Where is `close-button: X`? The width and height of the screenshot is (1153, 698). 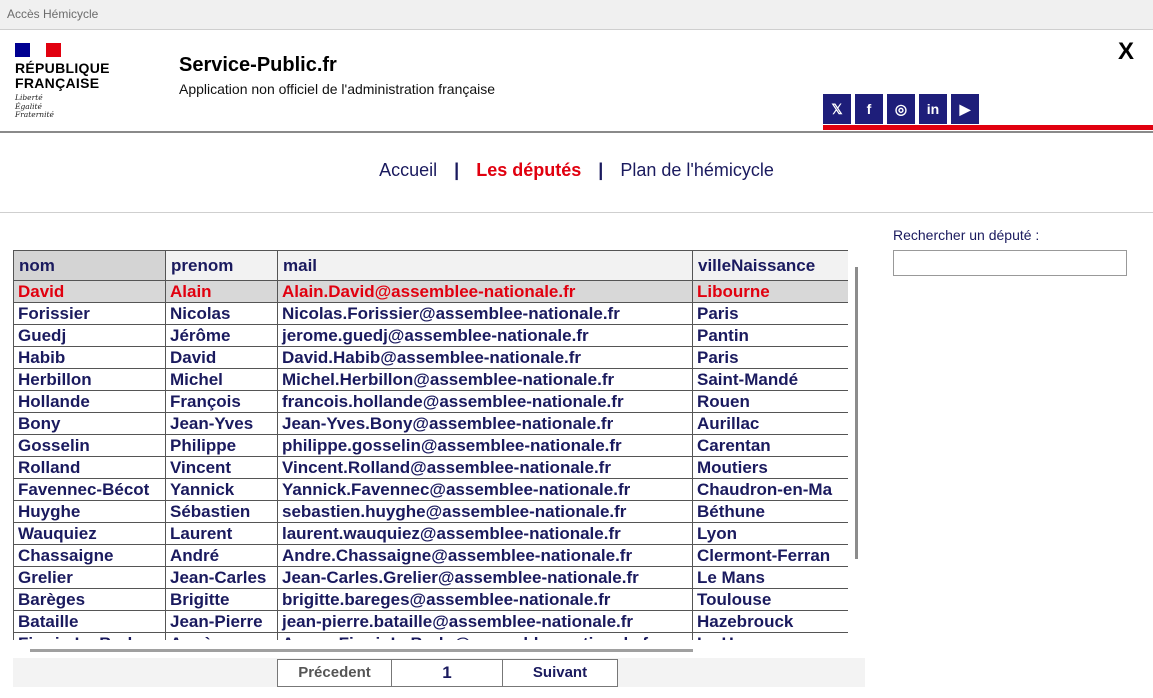
close-button: X is located at coordinates (1126, 52).